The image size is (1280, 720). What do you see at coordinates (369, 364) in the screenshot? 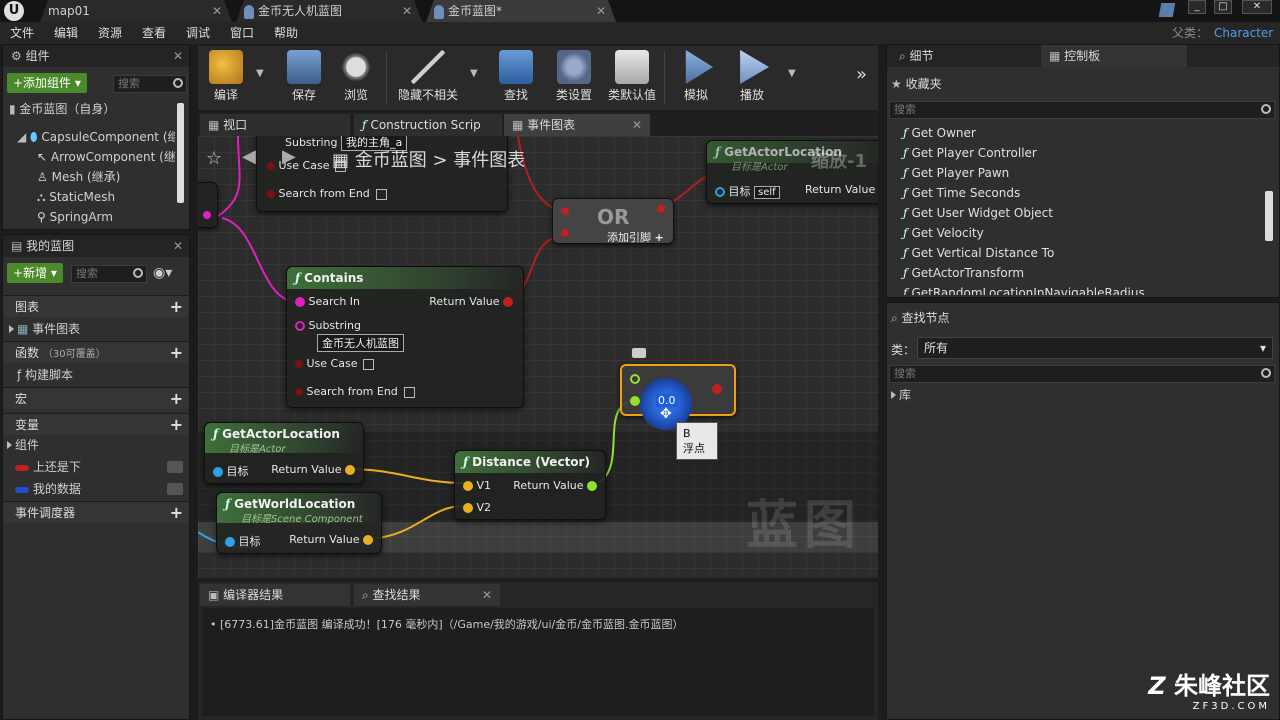
I see `use-case-checkbox` at bounding box center [369, 364].